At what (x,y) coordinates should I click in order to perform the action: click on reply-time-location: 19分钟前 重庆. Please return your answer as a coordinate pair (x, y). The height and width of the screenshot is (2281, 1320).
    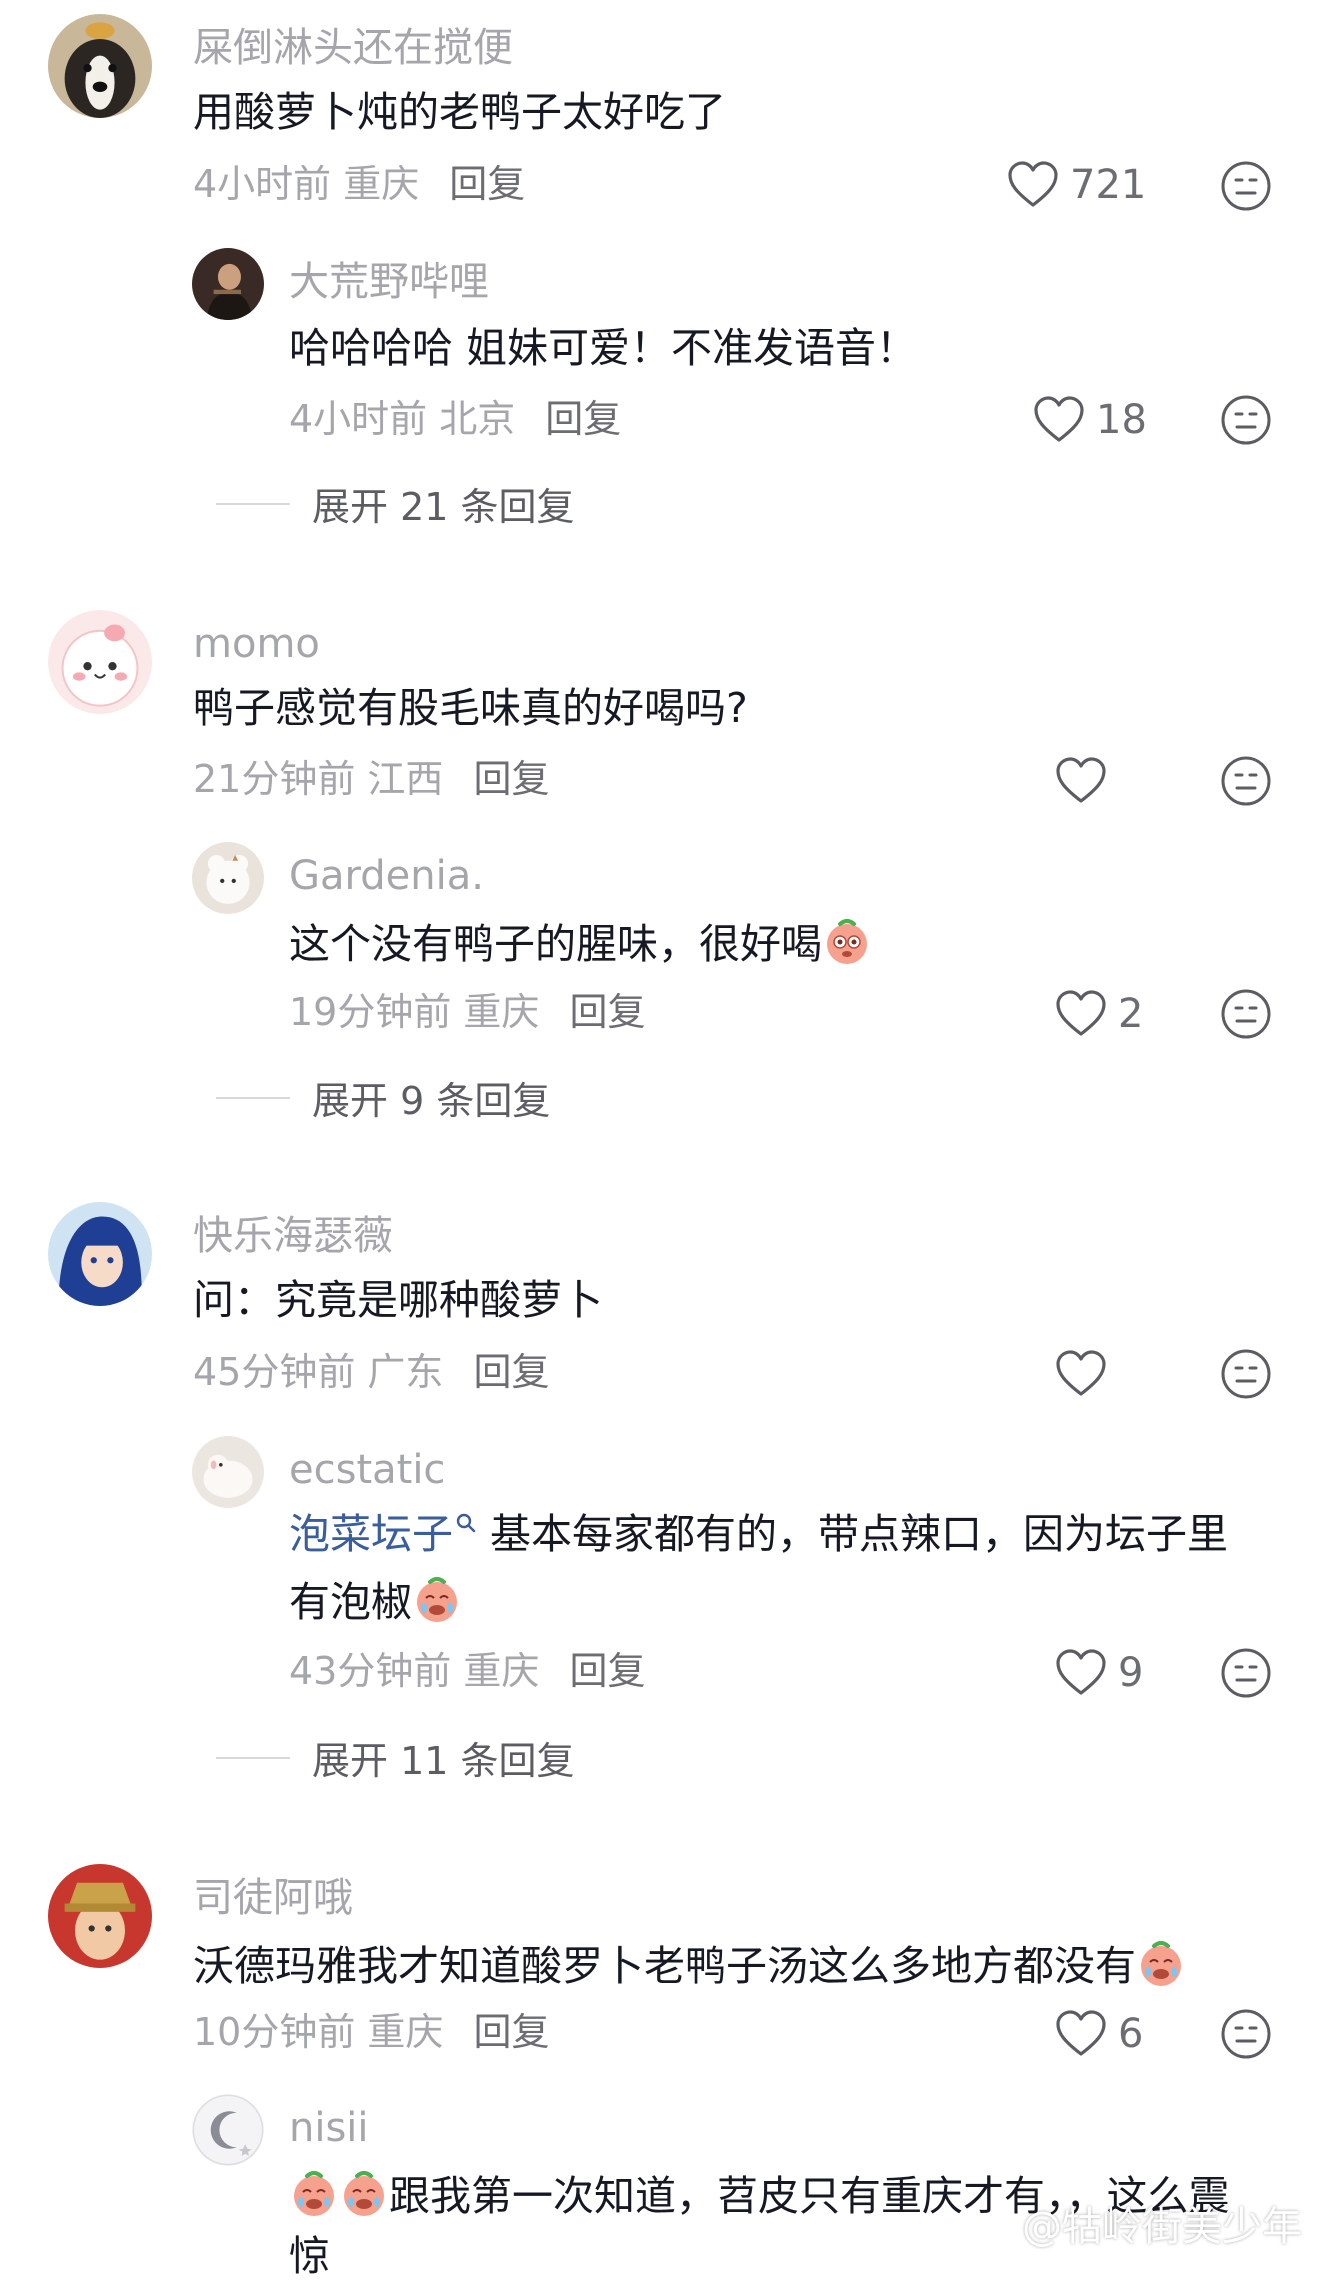
    Looking at the image, I should click on (414, 1012).